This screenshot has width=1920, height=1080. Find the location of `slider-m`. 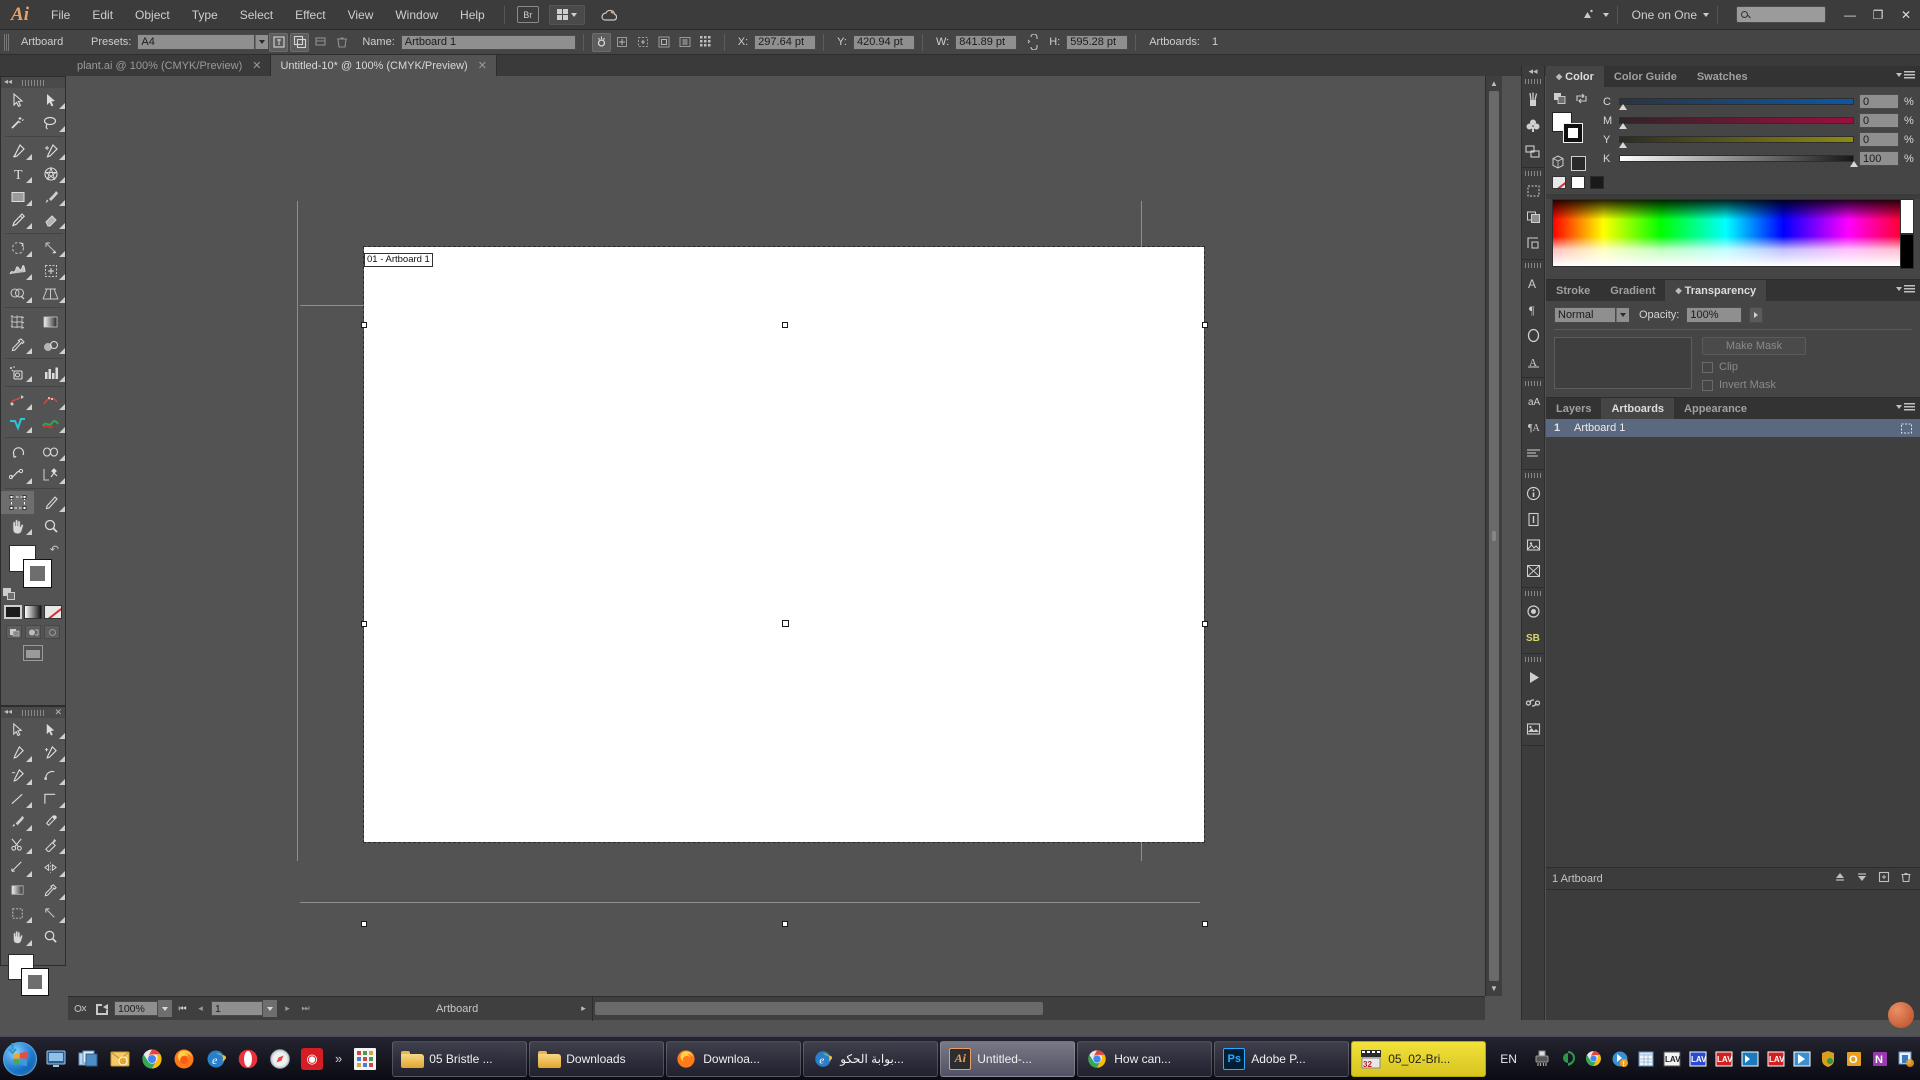

slider-m is located at coordinates (1736, 122).